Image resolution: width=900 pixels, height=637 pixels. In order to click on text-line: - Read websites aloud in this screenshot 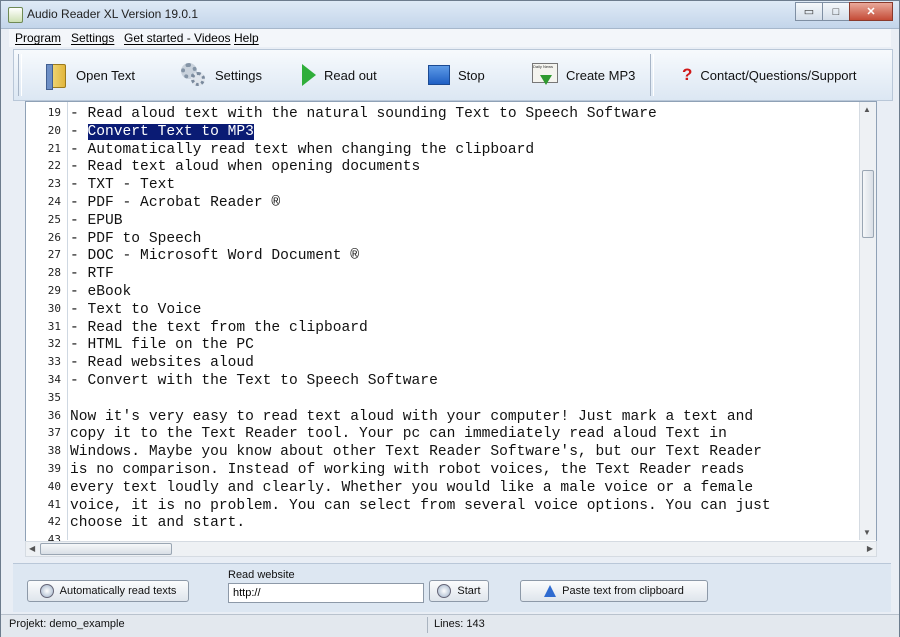, I will do `click(162, 363)`.